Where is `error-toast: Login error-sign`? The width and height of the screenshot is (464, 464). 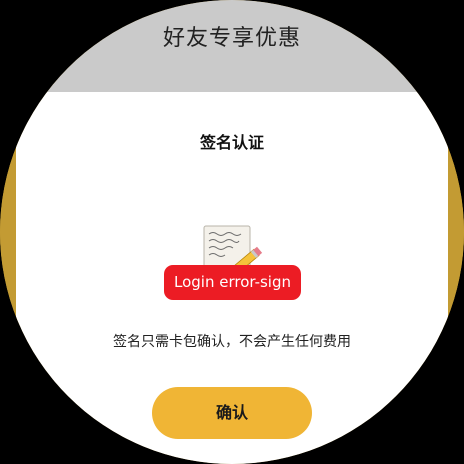
error-toast: Login error-sign is located at coordinates (232, 282).